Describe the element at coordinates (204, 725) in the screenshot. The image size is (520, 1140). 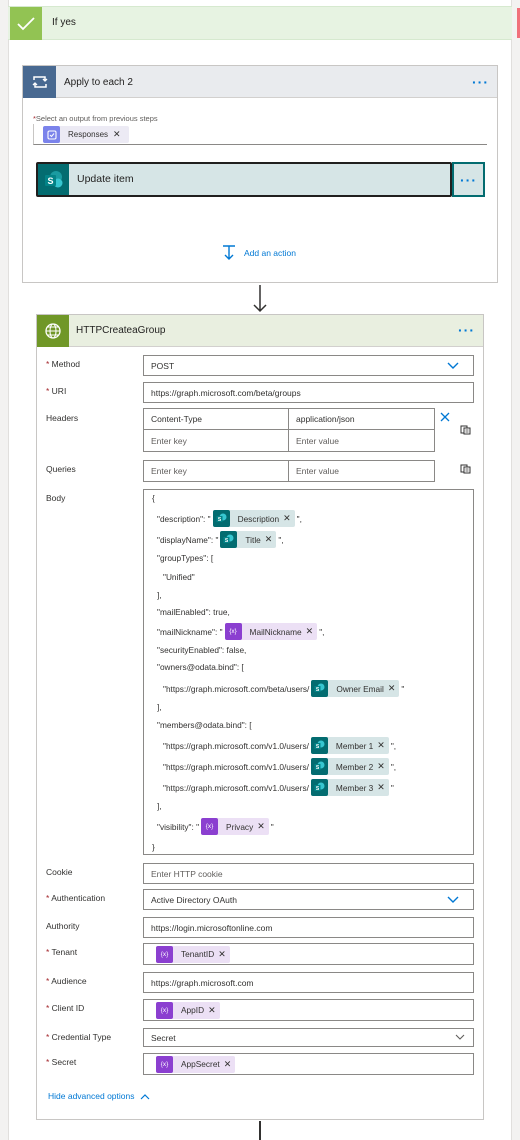
I see `body-line: "members@odata.bind": [` at that location.